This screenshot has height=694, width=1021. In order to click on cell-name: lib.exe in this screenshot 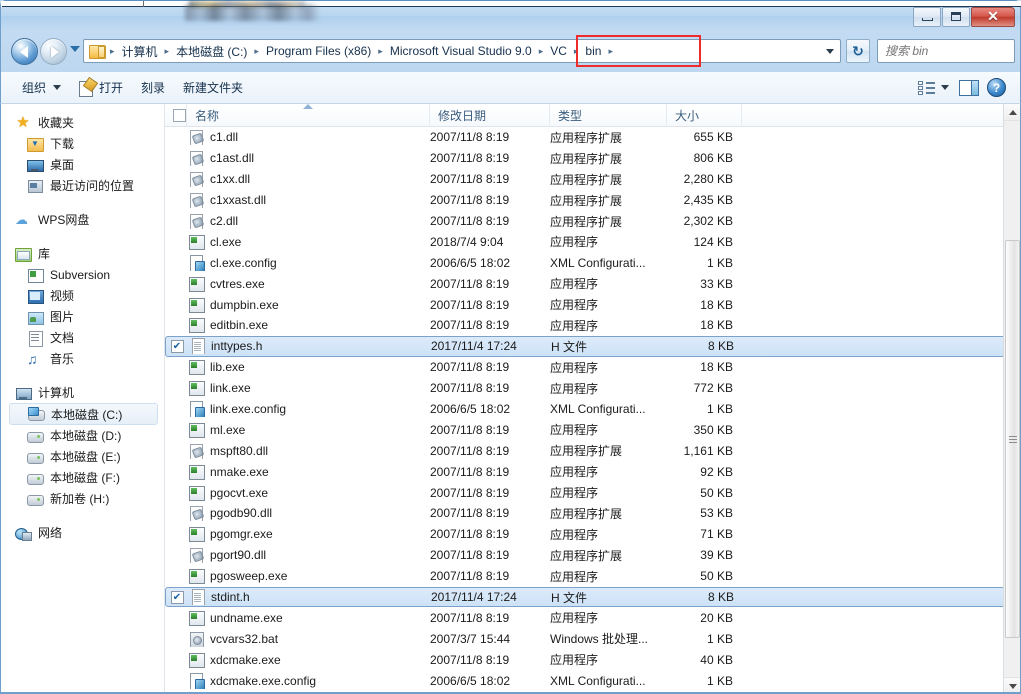, I will do `click(308, 367)`.